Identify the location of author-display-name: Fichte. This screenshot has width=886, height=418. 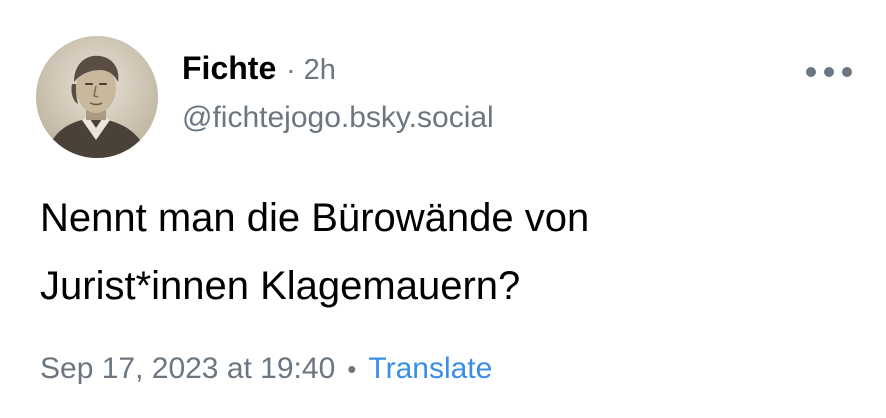
(229, 68).